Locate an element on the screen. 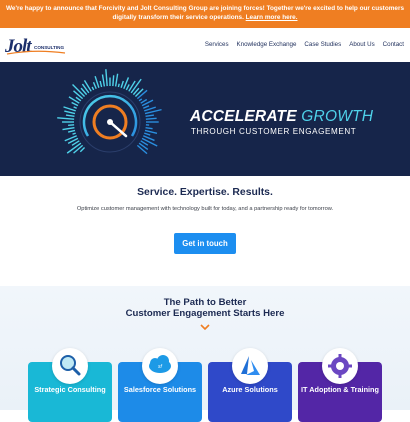  logo-swoosh-icon is located at coordinates (36, 53).